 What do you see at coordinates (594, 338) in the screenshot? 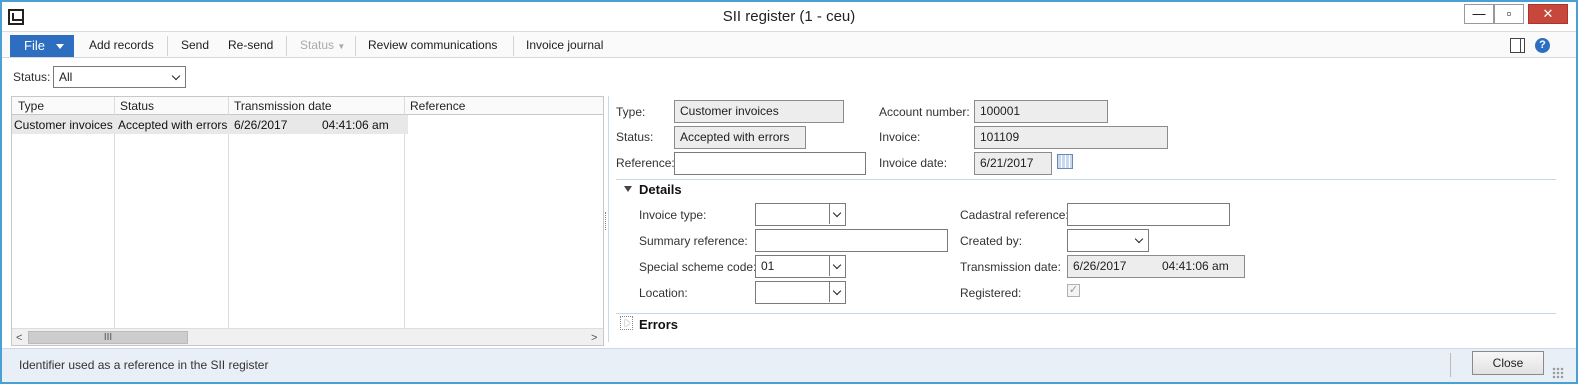
I see `scroll-right-icon: >` at bounding box center [594, 338].